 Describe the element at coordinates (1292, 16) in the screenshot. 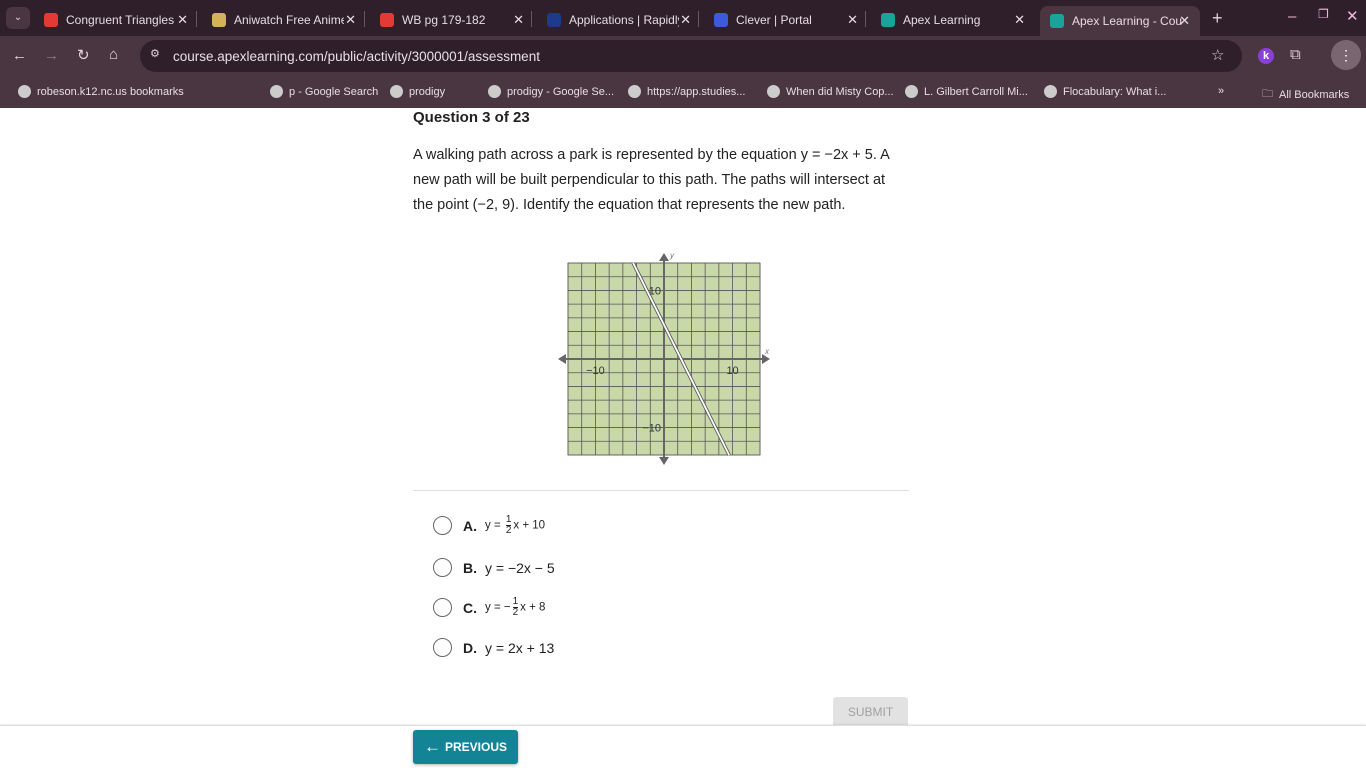

I see `minimize-button: –` at that location.